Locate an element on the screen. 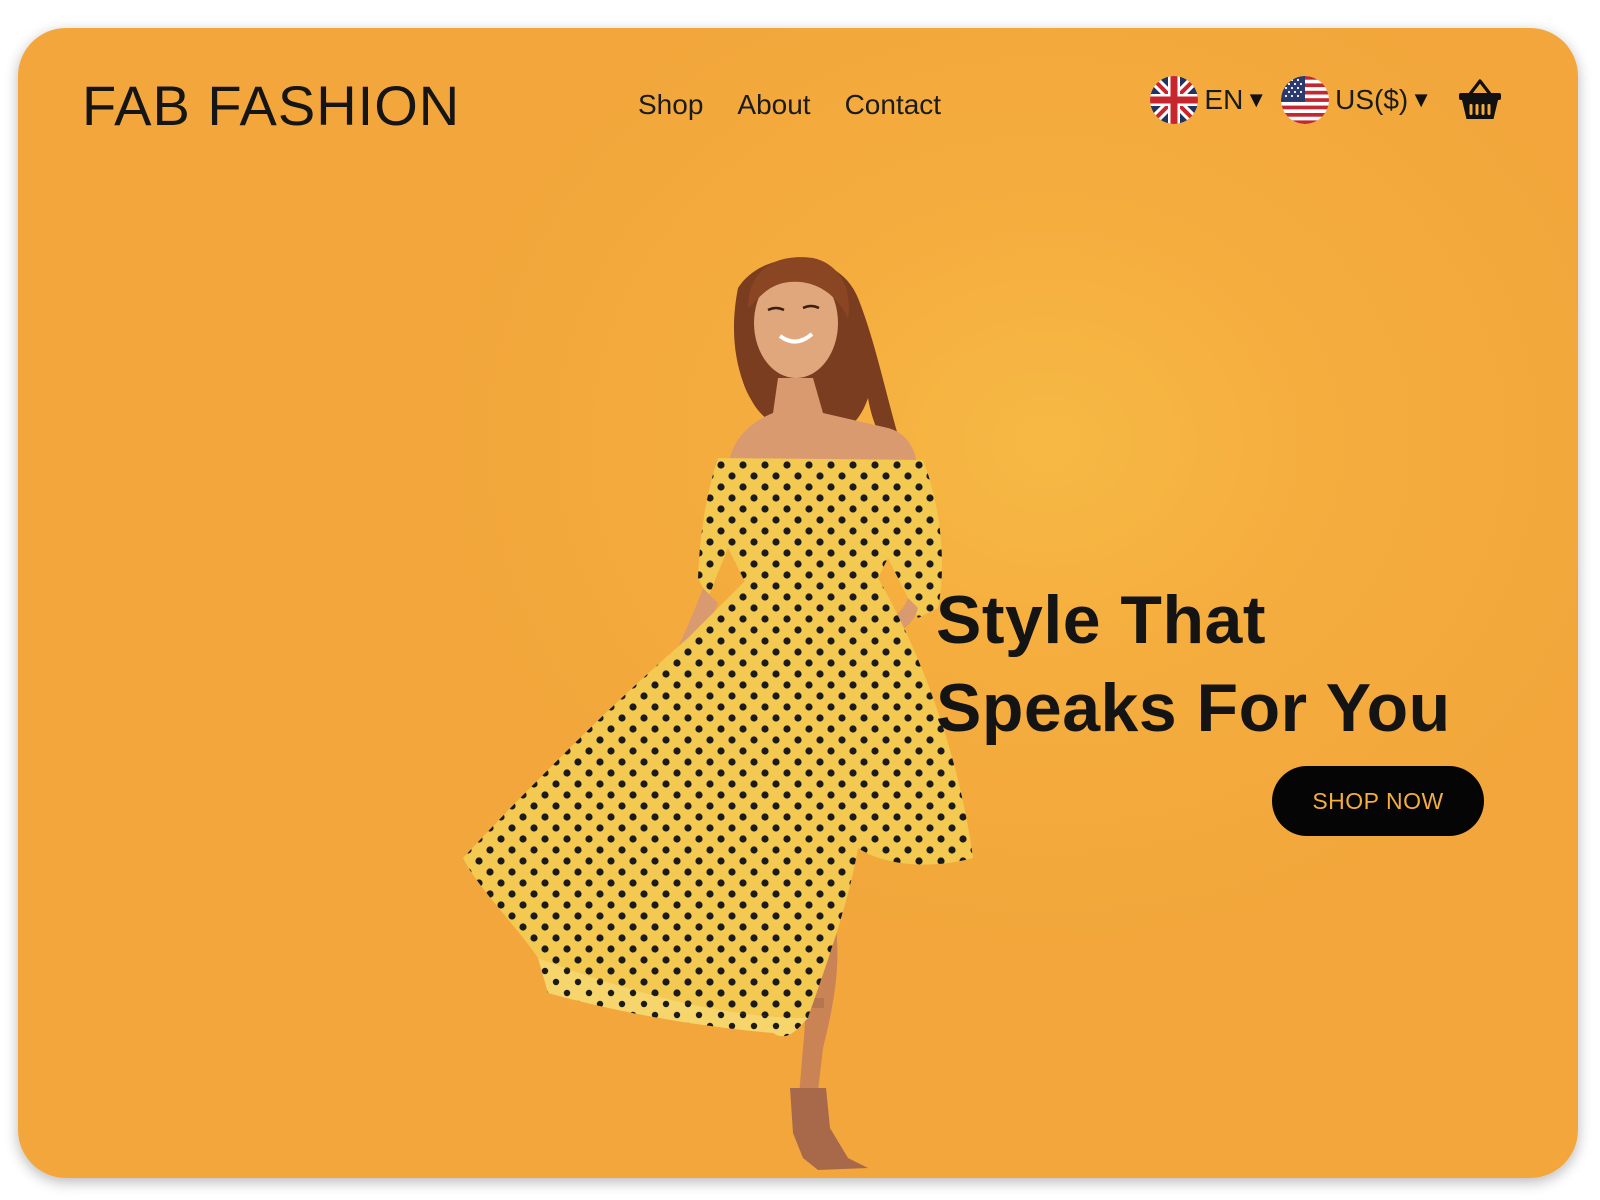  hero-headline: Style That Speaks For You is located at coordinates (1193, 664).